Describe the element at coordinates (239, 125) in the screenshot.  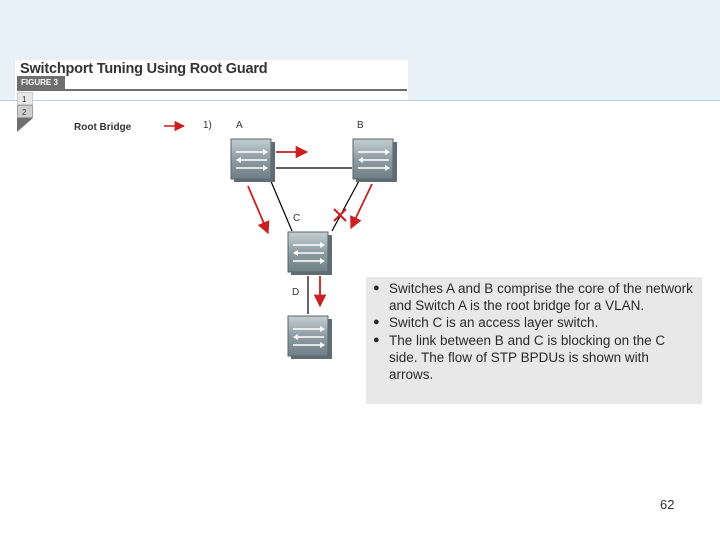
I see `switch-a-label: A` at that location.